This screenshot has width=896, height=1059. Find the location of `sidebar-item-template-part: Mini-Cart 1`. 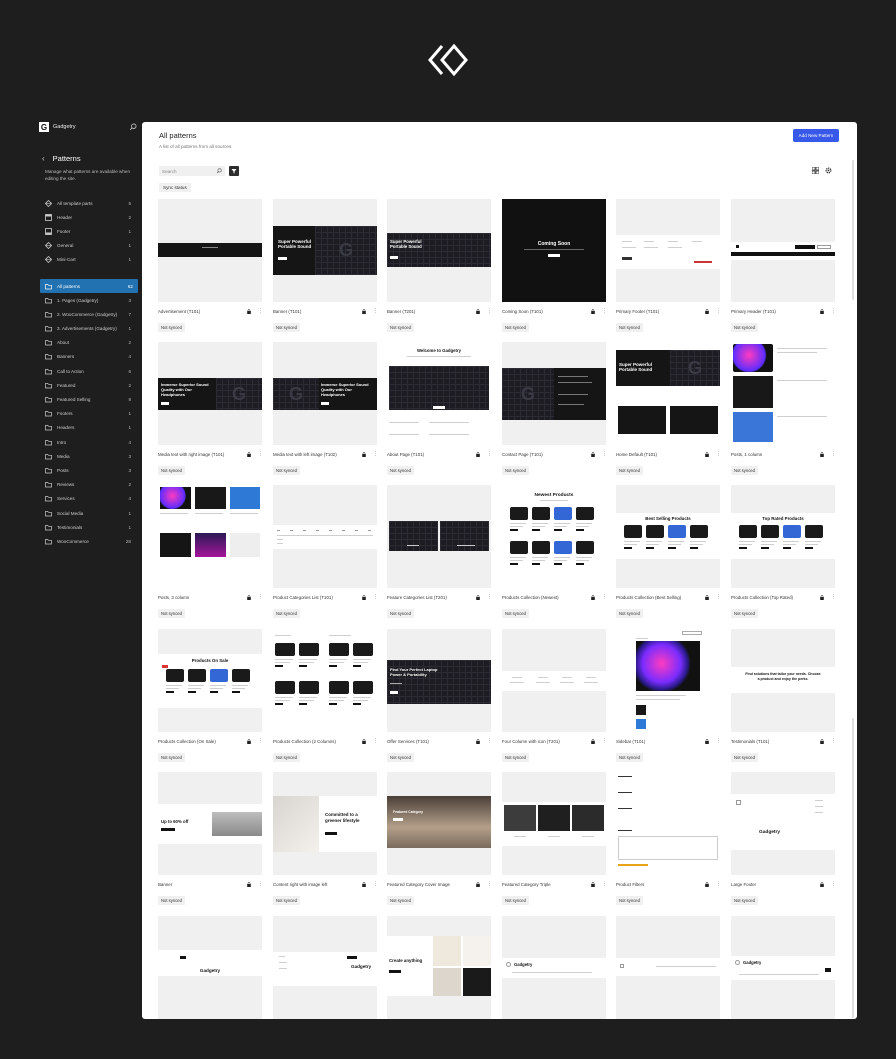

sidebar-item-template-part: Mini-Cart 1 is located at coordinates (88, 260).